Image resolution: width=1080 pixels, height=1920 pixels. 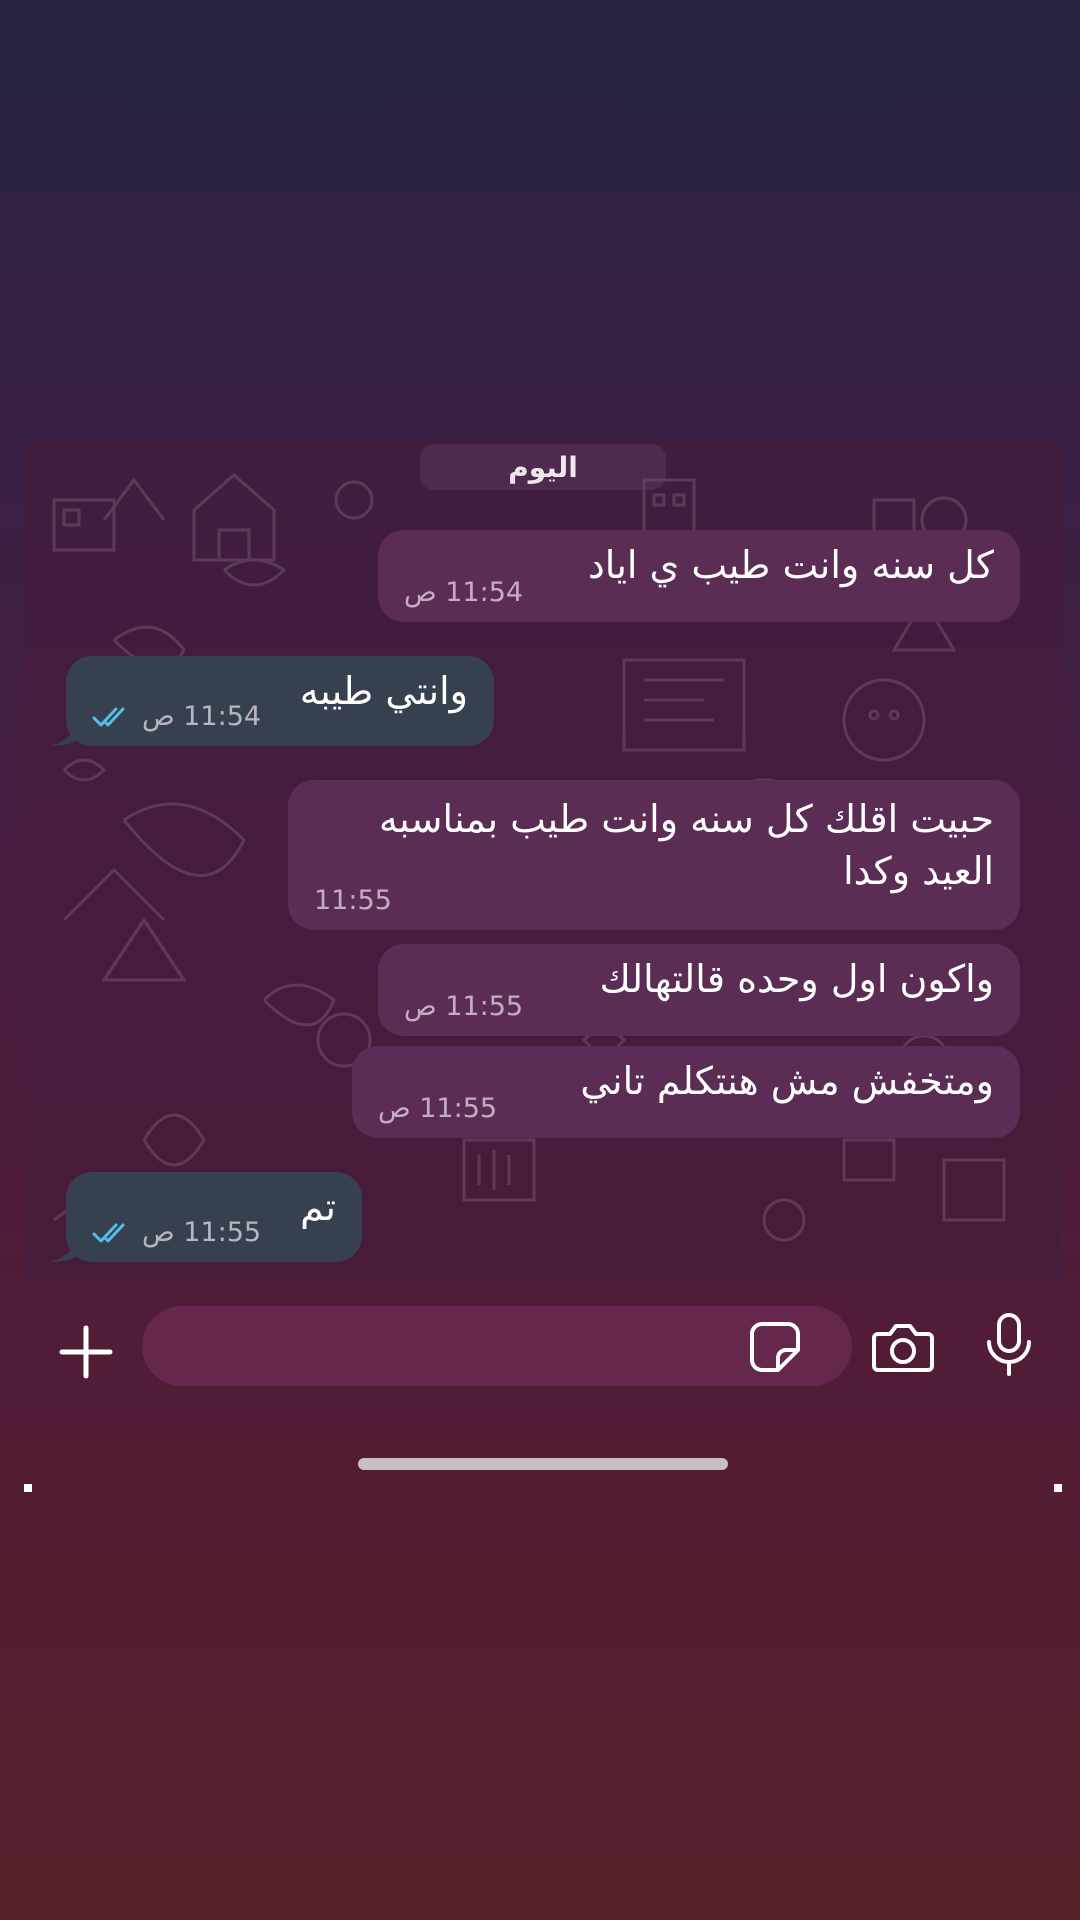 I want to click on message-bubble-incoming: كل سنه وانت طيب ي اياد 11:54 ص, so click(x=699, y=576).